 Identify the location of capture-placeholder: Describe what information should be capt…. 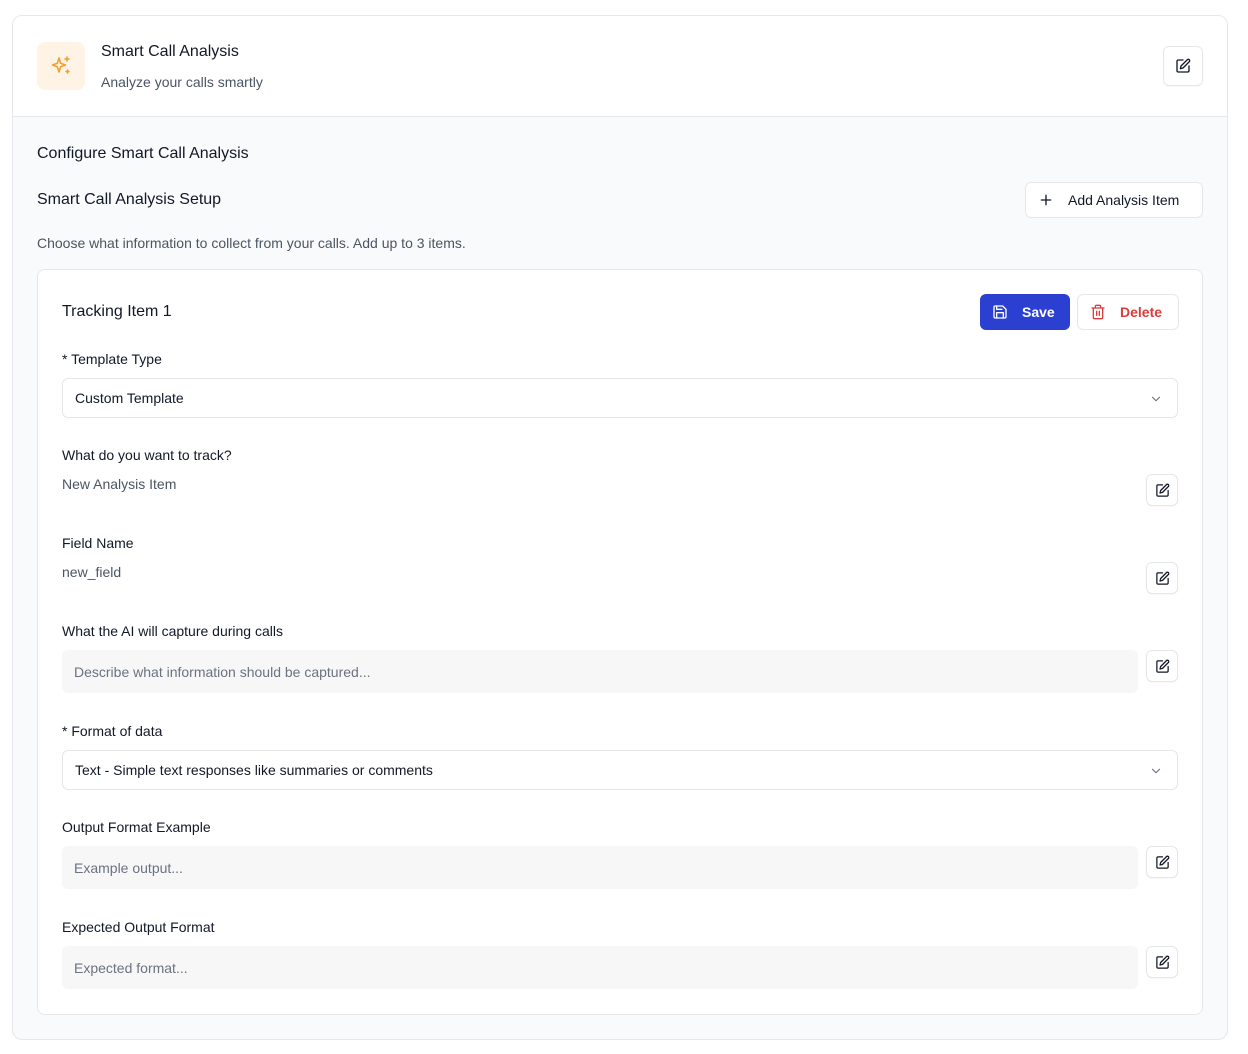
(222, 671).